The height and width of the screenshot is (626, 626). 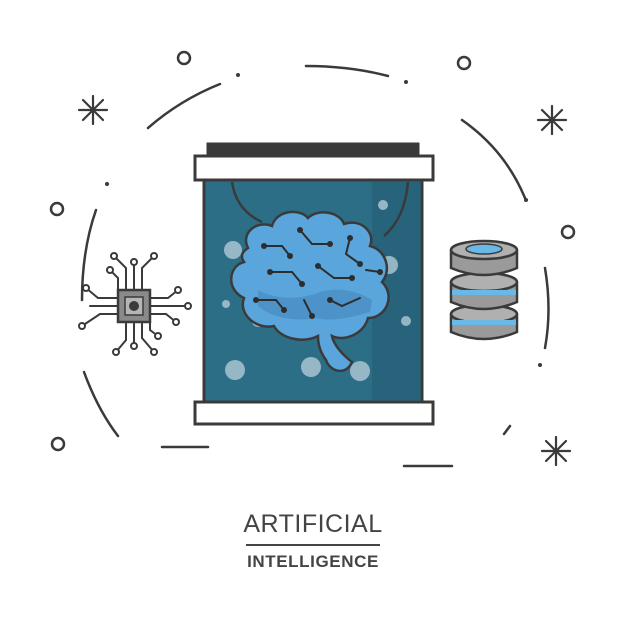 I want to click on title-line-1: ARTIFICIAL, so click(x=313, y=524).